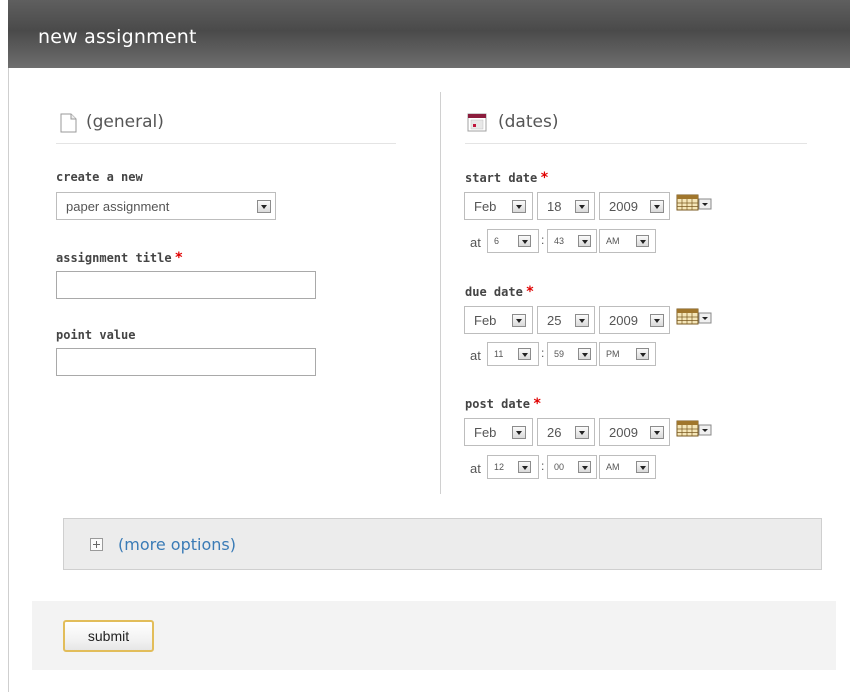 The height and width of the screenshot is (692, 850). Describe the element at coordinates (429, 34) in the screenshot. I see `page-header: new assignment` at that location.